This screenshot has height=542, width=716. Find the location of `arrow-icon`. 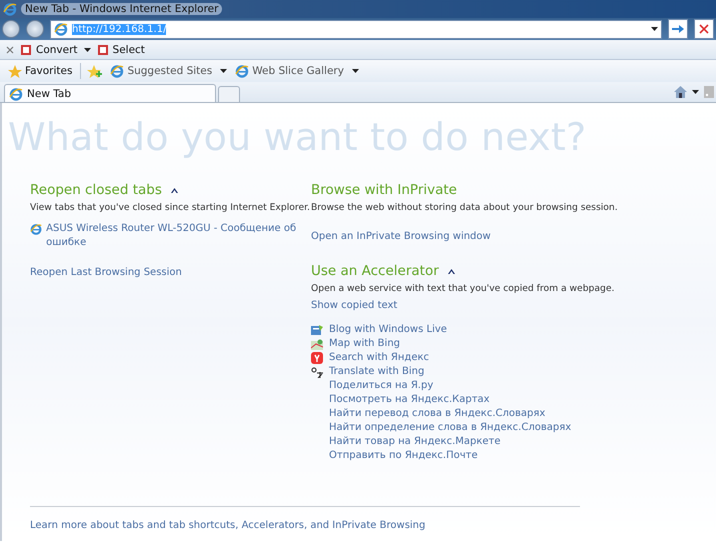

arrow-icon is located at coordinates (678, 29).